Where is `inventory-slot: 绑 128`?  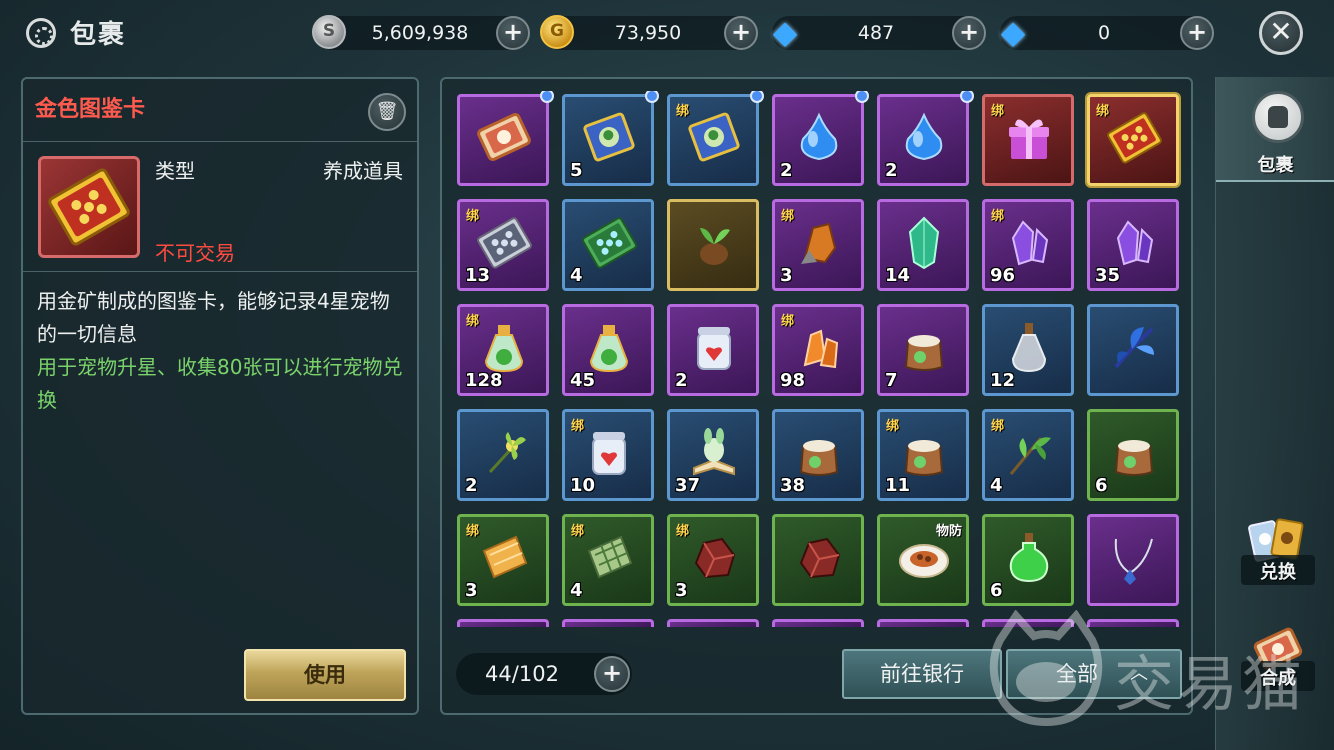 inventory-slot: 绑 128 is located at coordinates (503, 350).